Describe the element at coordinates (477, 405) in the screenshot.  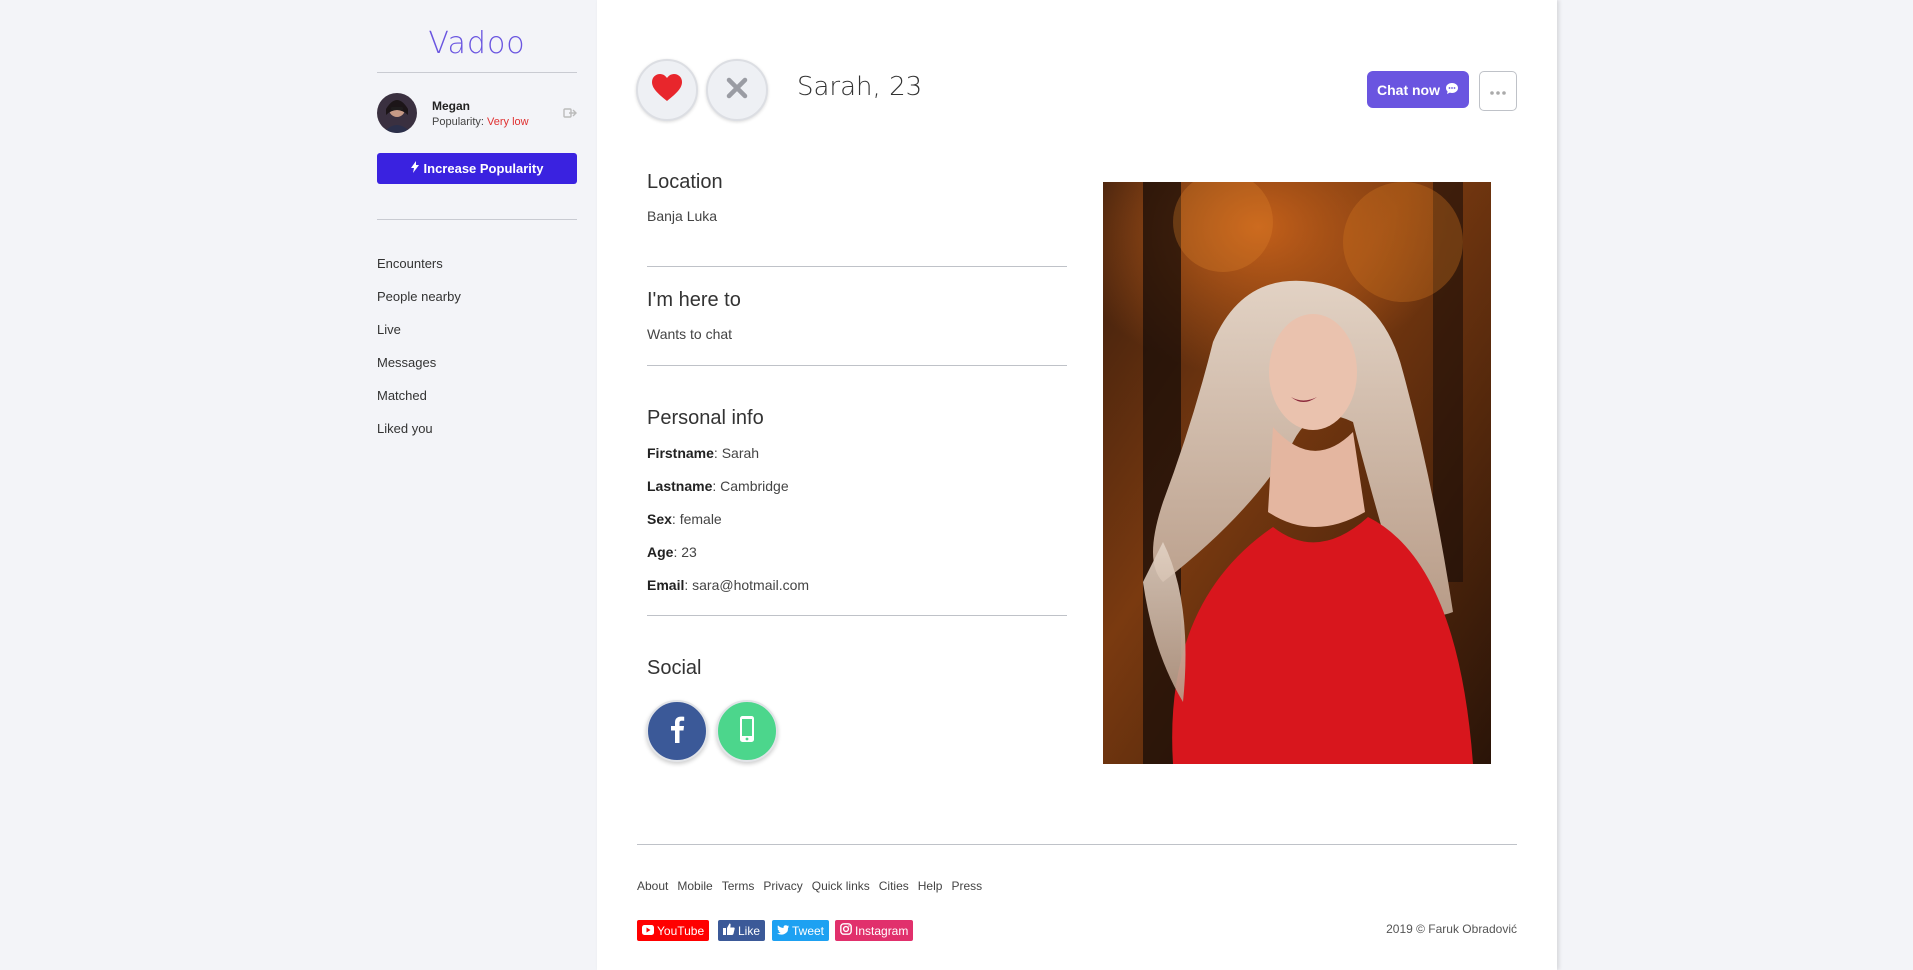
I see `nav-matched: Matched` at that location.